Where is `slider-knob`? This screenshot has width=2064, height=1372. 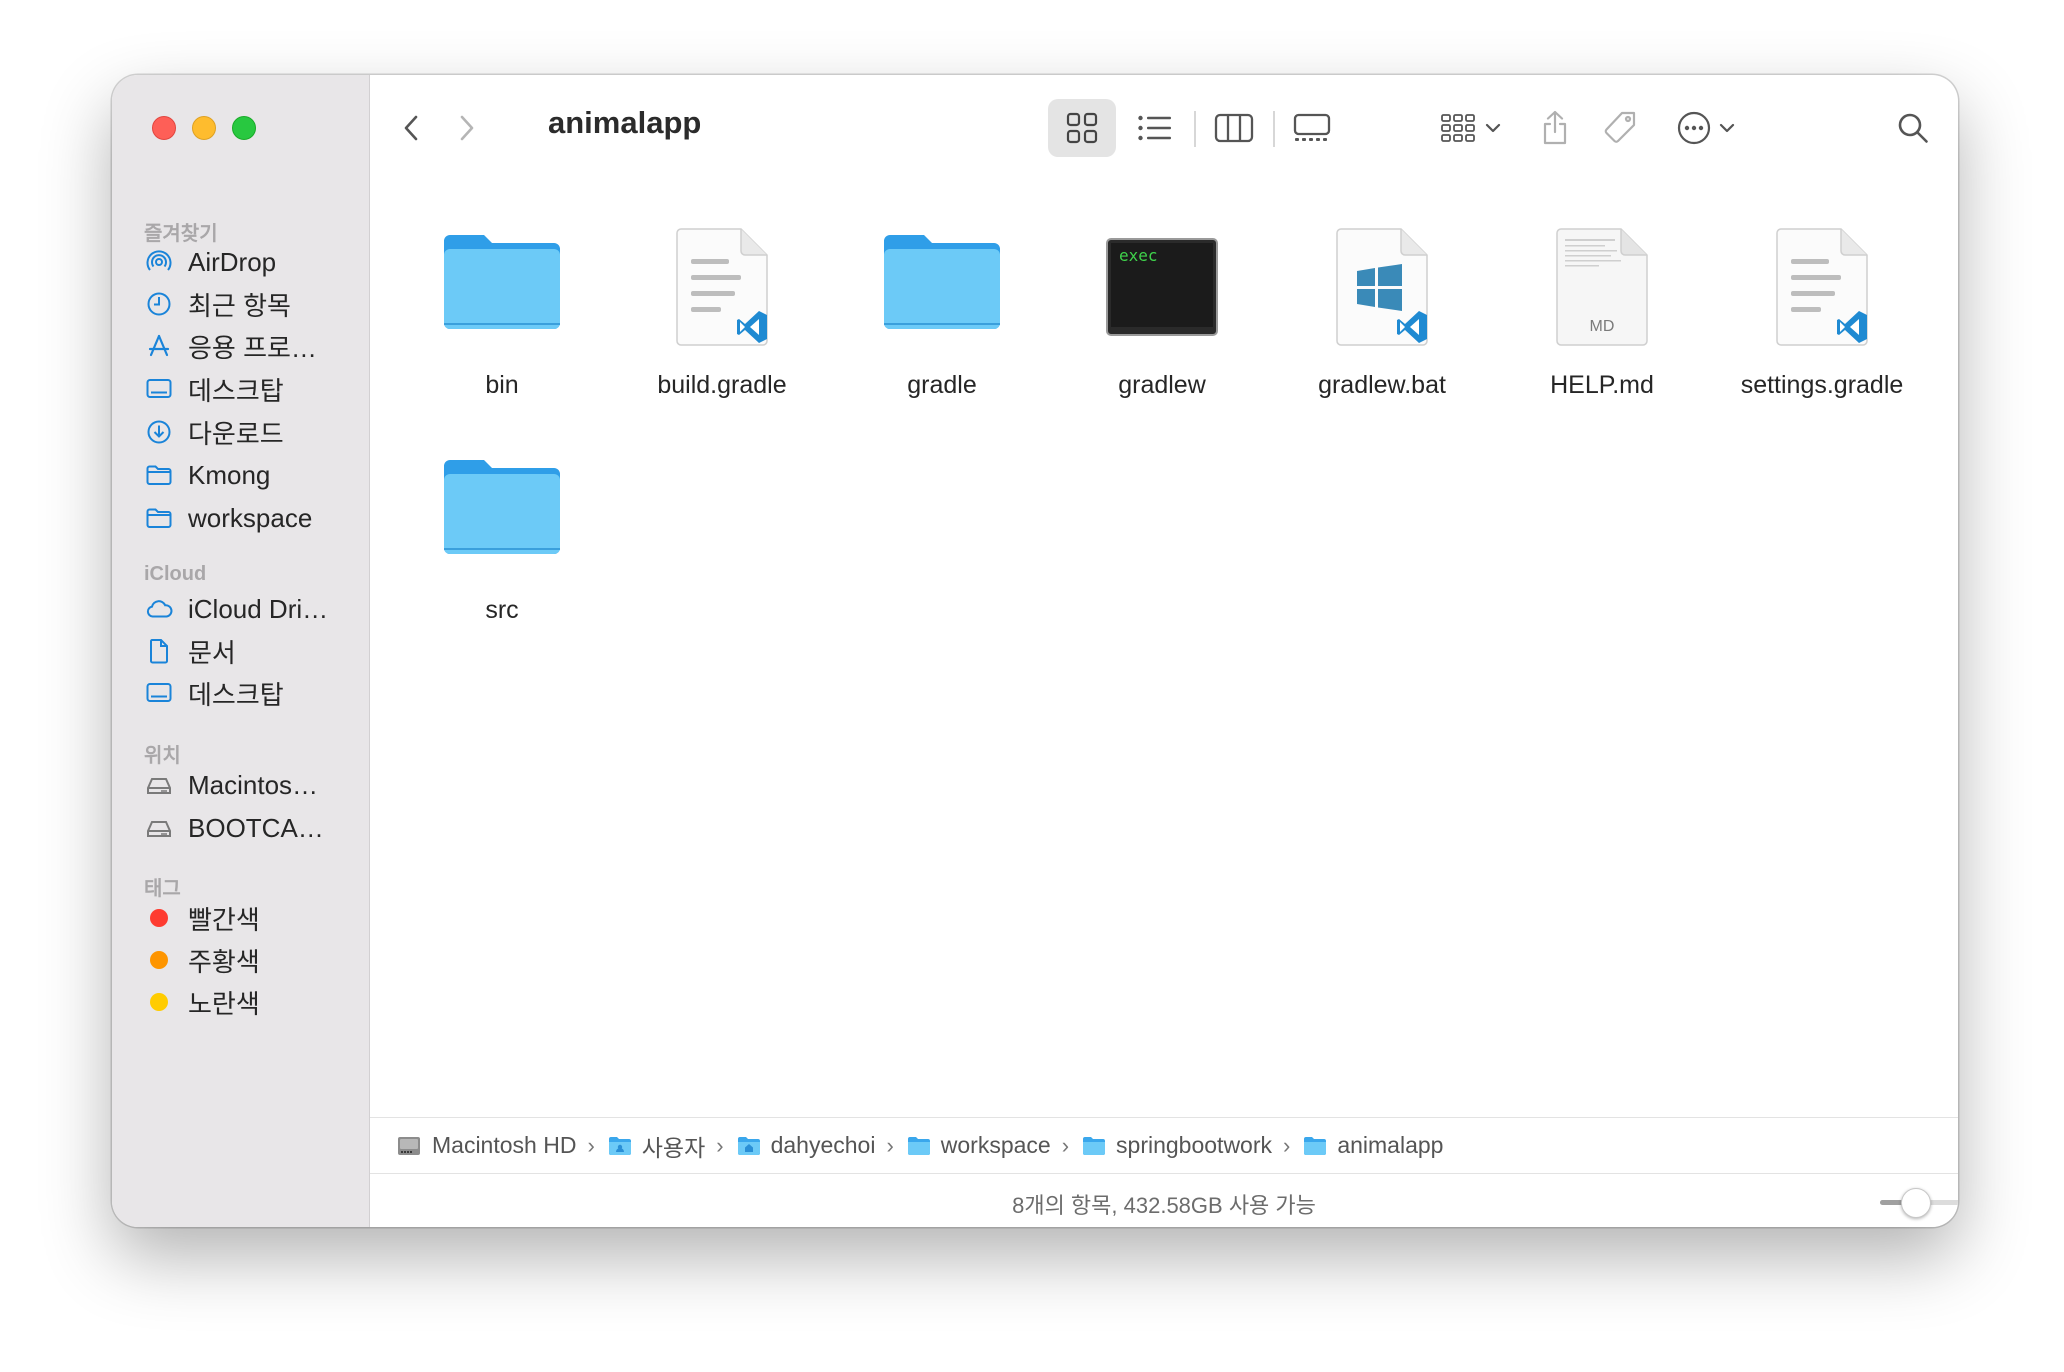 slider-knob is located at coordinates (1916, 1203).